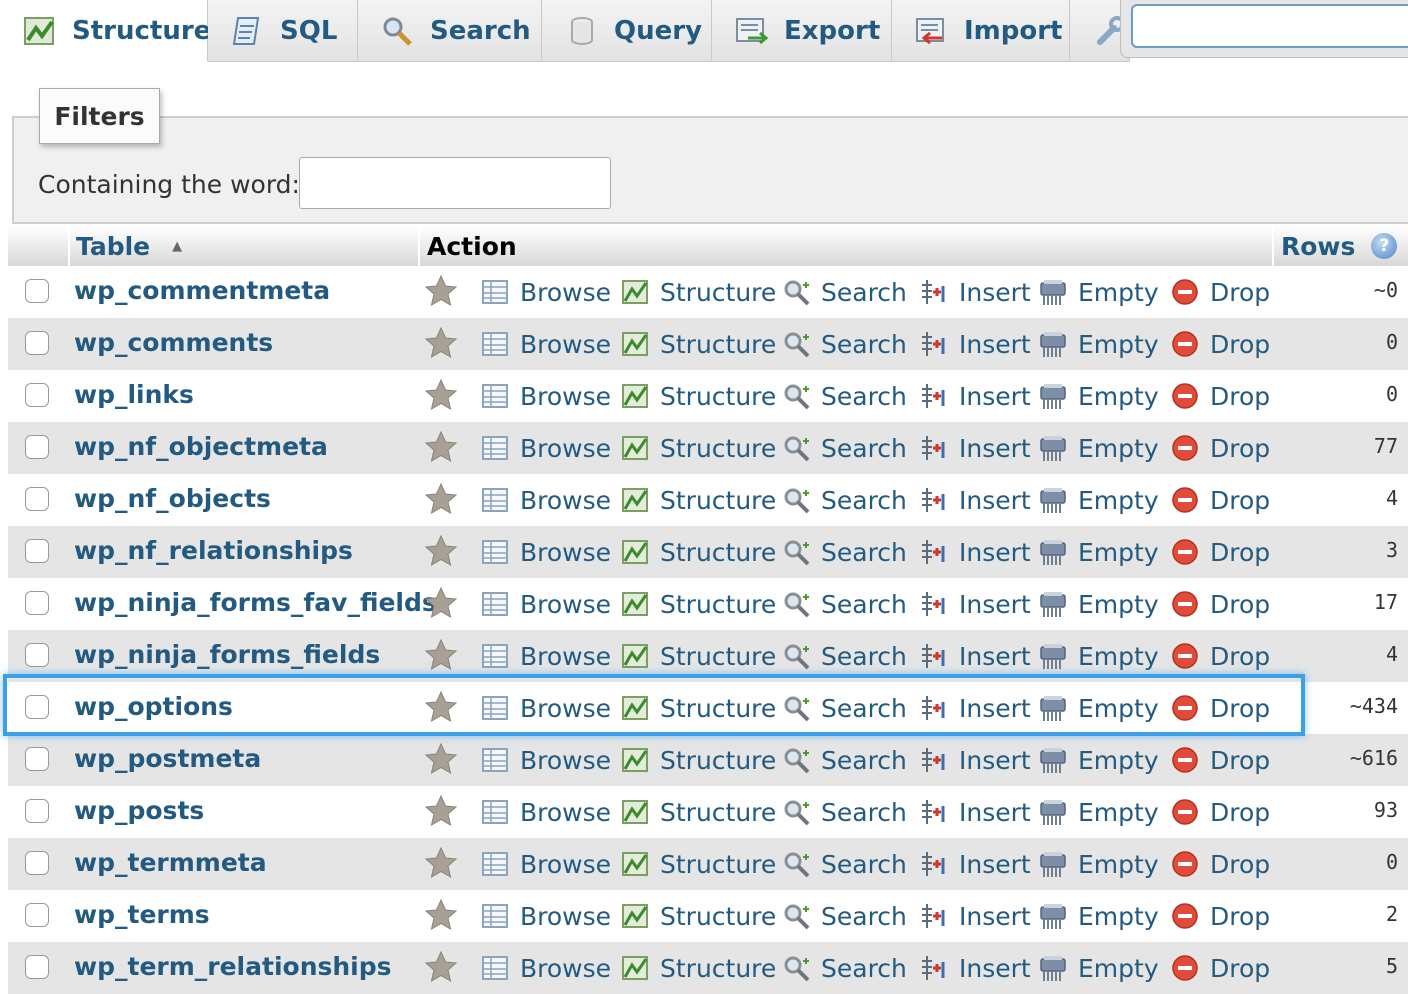 The image size is (1408, 994). I want to click on table-name-link: wp_nf_objects, so click(172, 498).